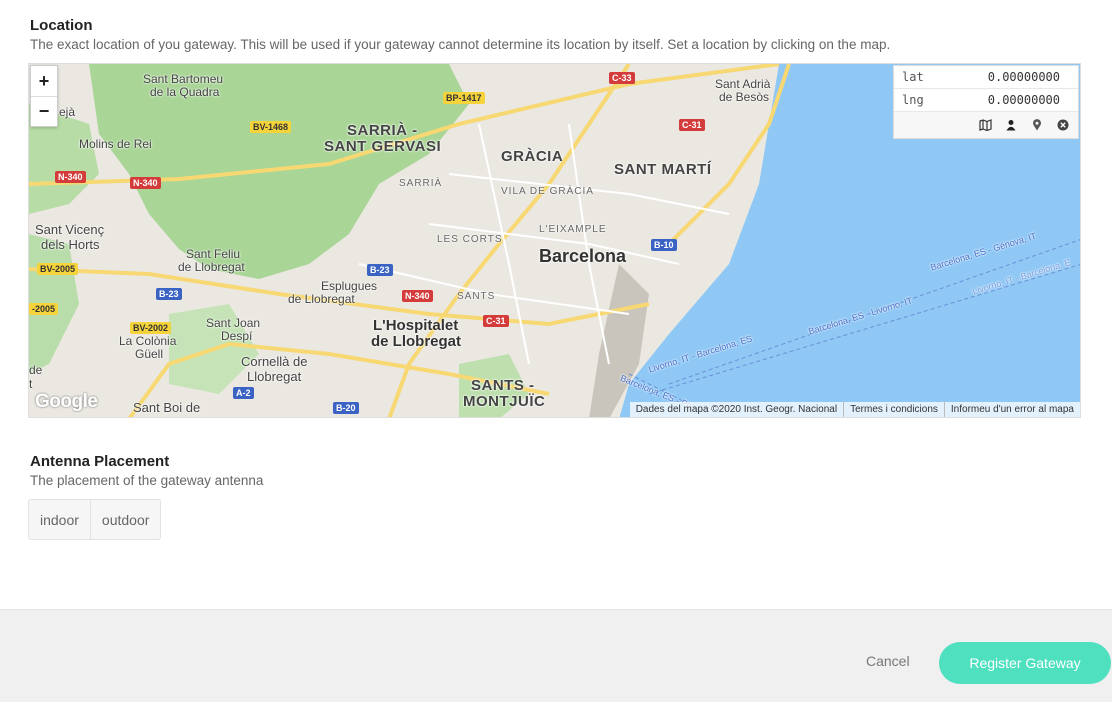 The width and height of the screenshot is (1112, 702). Describe the element at coordinates (504, 401) in the screenshot. I see `map-label-sants-montjuic-2: MONTJUÏC` at that location.